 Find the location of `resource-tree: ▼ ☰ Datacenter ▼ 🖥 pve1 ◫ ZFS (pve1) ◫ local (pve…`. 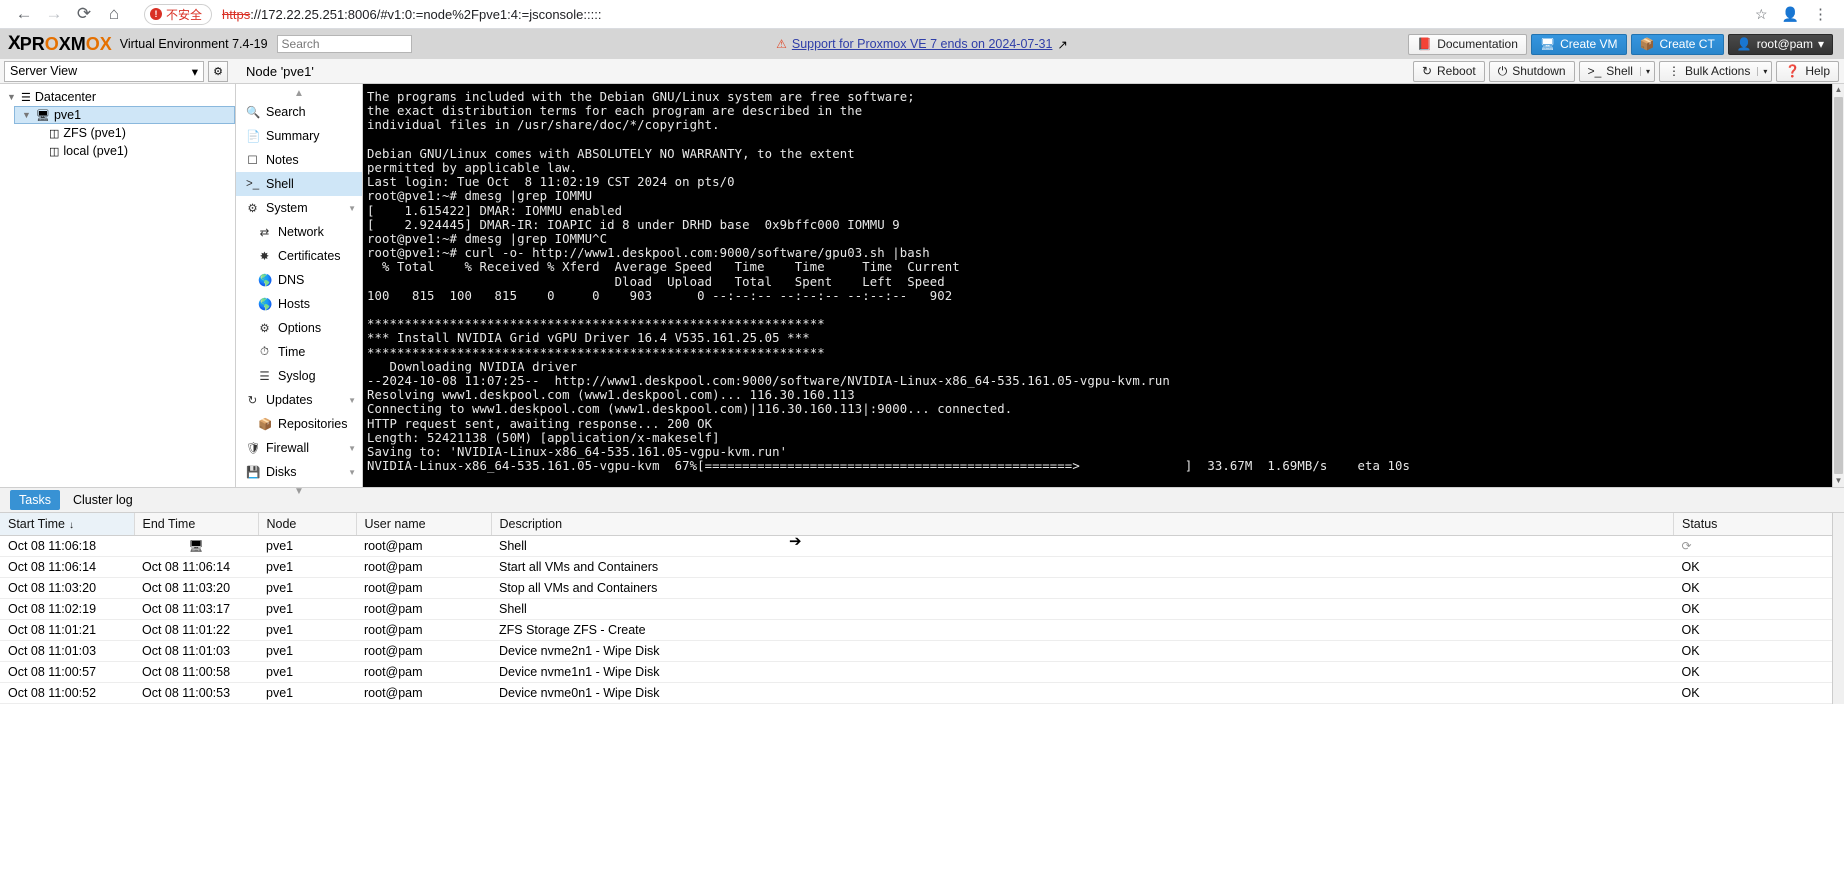

resource-tree: ▼ ☰ Datacenter ▼ 🖥 pve1 ◫ ZFS (pve1) ◫ local (pve… is located at coordinates (118, 285).